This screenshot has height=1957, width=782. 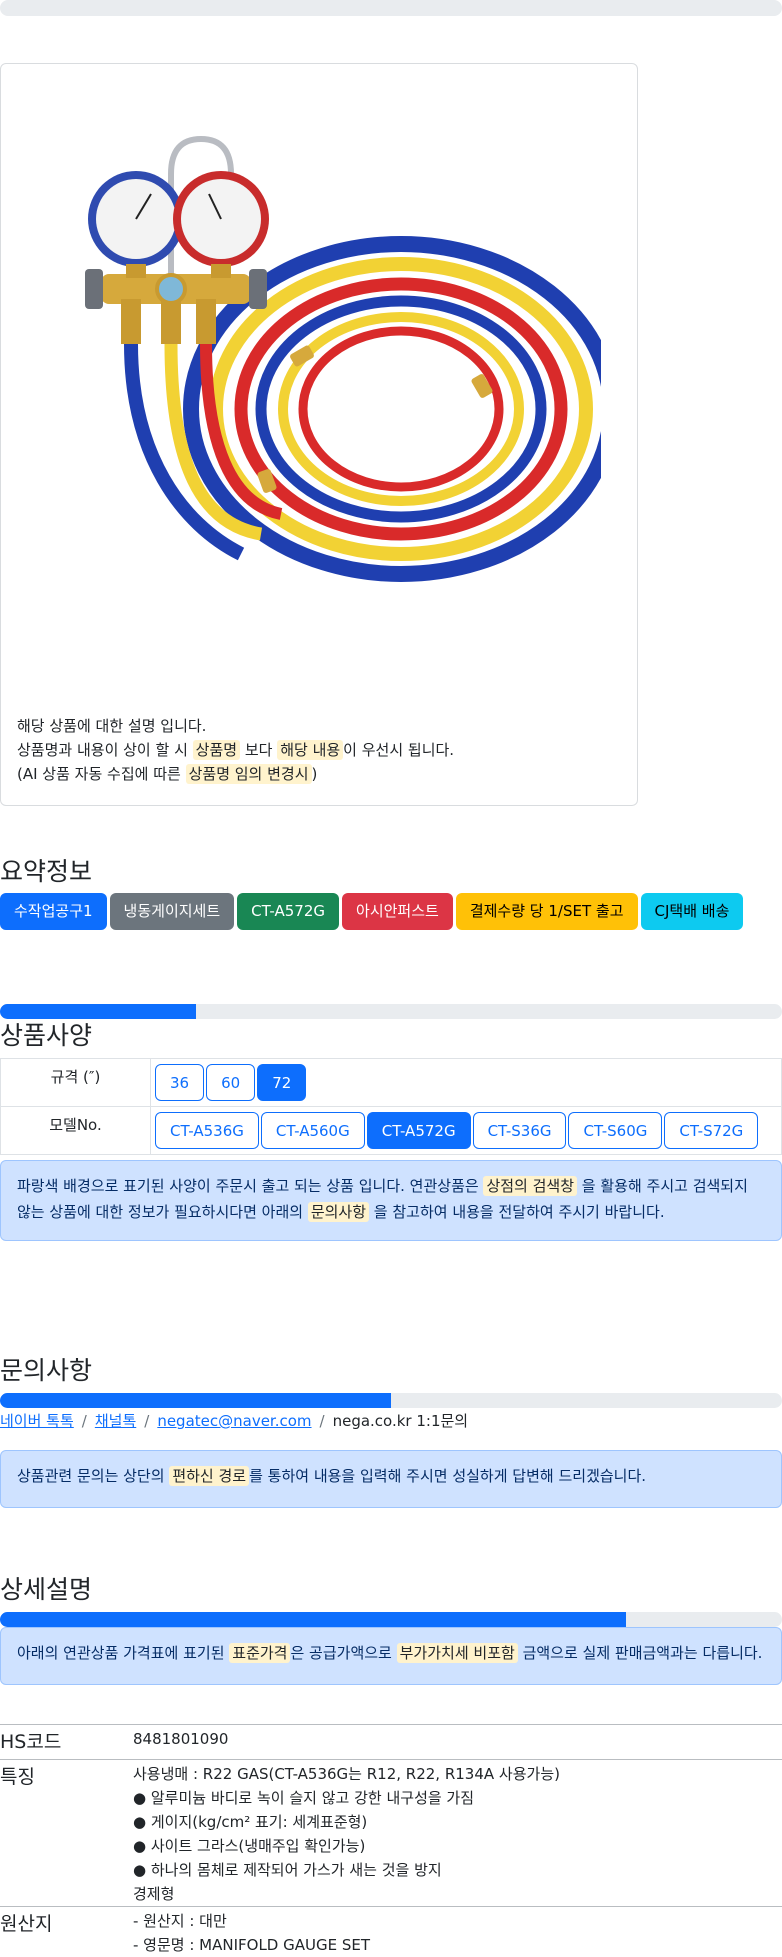 What do you see at coordinates (46, 1034) in the screenshot?
I see `spec-title: 상품사양` at bounding box center [46, 1034].